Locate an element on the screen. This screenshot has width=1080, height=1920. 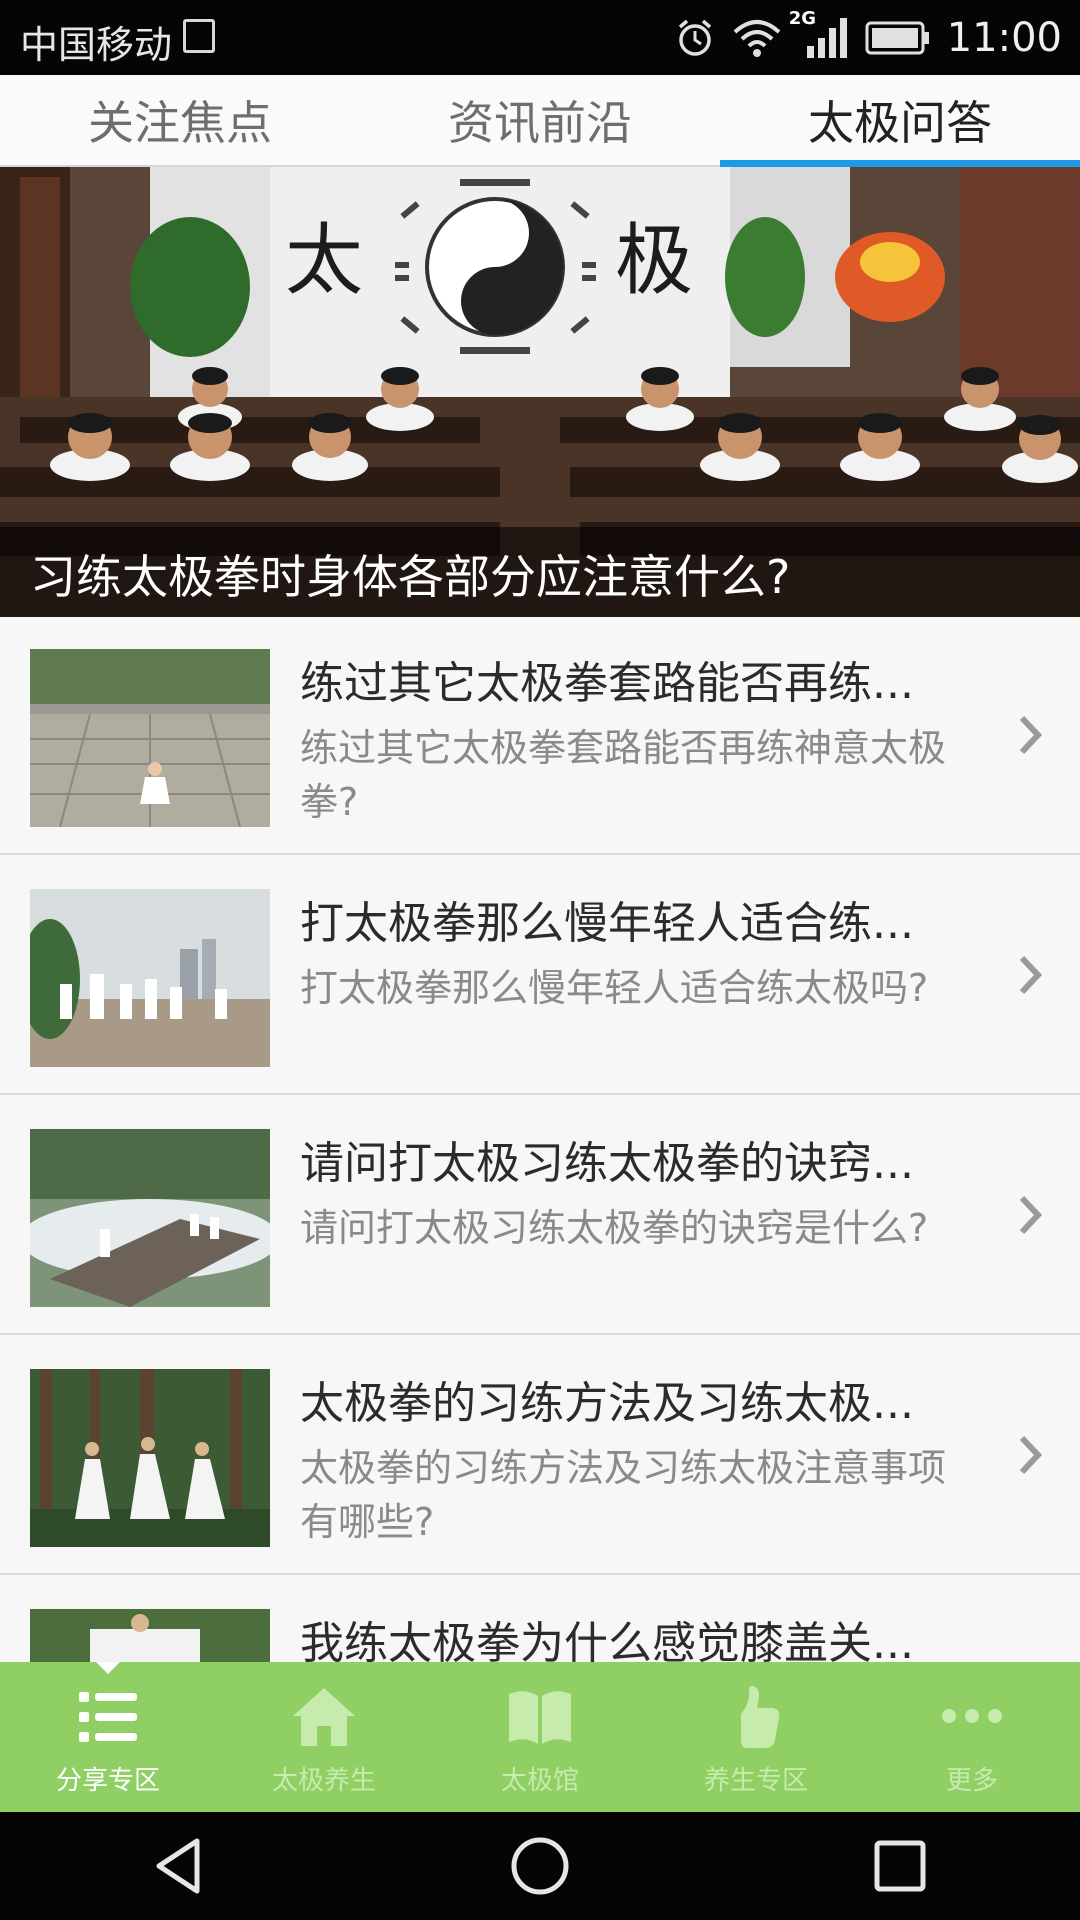
cell-signal: 2G is located at coordinates (819, 34).